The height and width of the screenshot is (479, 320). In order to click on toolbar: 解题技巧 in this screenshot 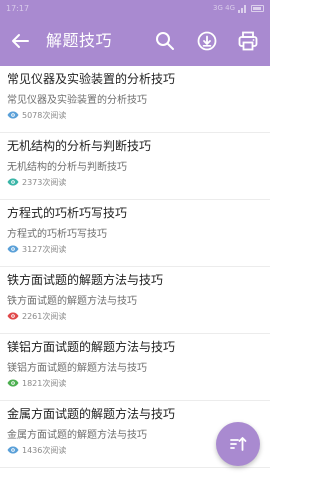, I will do `click(135, 41)`.